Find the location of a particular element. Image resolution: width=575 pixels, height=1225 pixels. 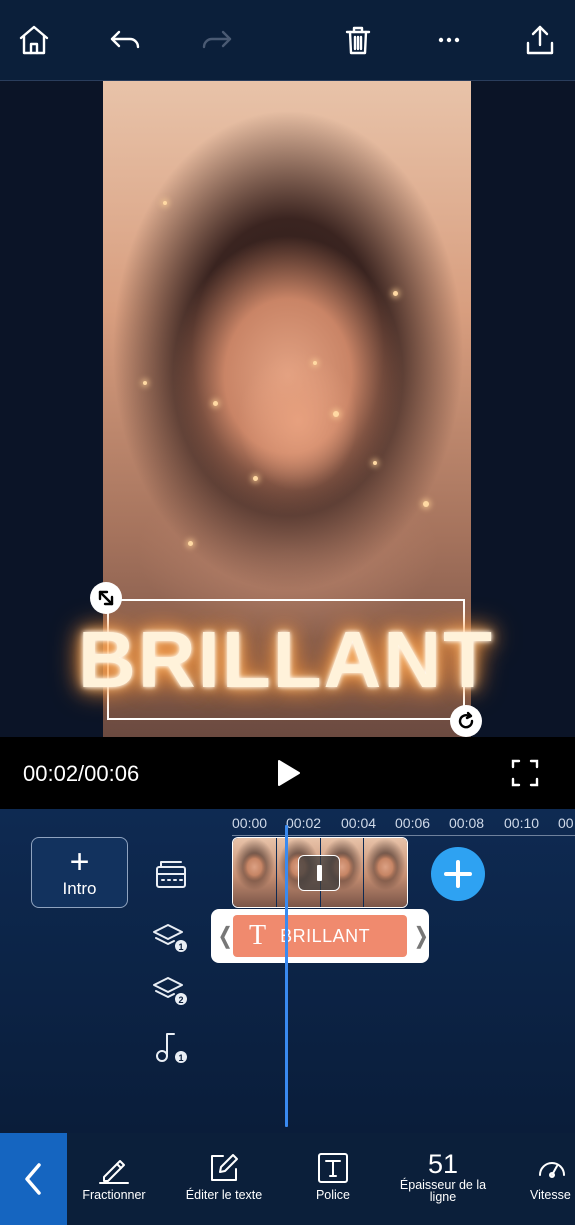

tool-label: Épaisseur de la ligne is located at coordinates (443, 1191).